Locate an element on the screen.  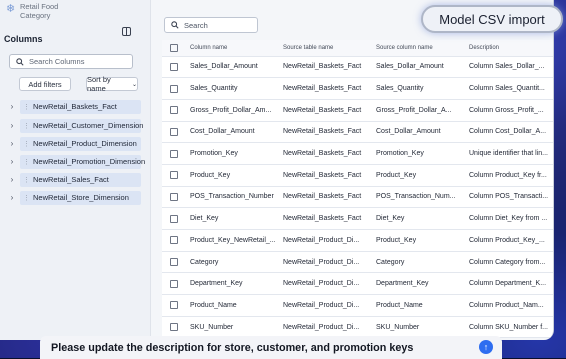
column-name-cell: Product_Name is located at coordinates (230, 305).